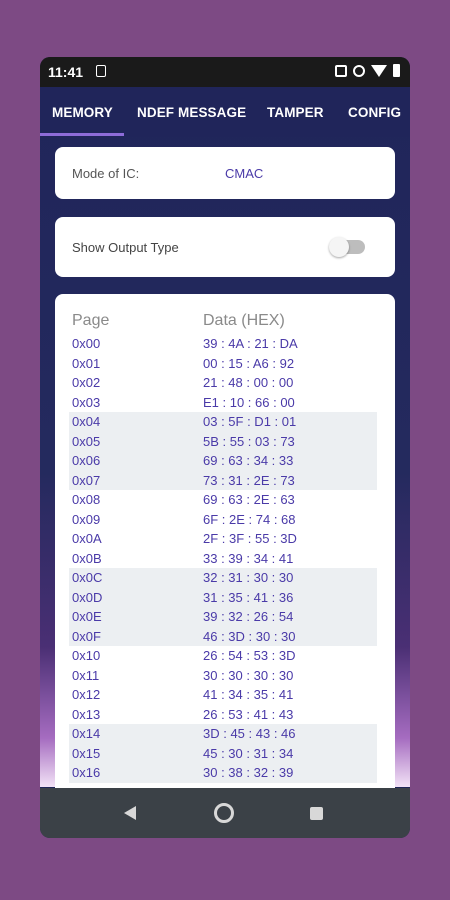  I want to click on hex-data-cell: 5B : 55 : 03 : 73, so click(249, 441).